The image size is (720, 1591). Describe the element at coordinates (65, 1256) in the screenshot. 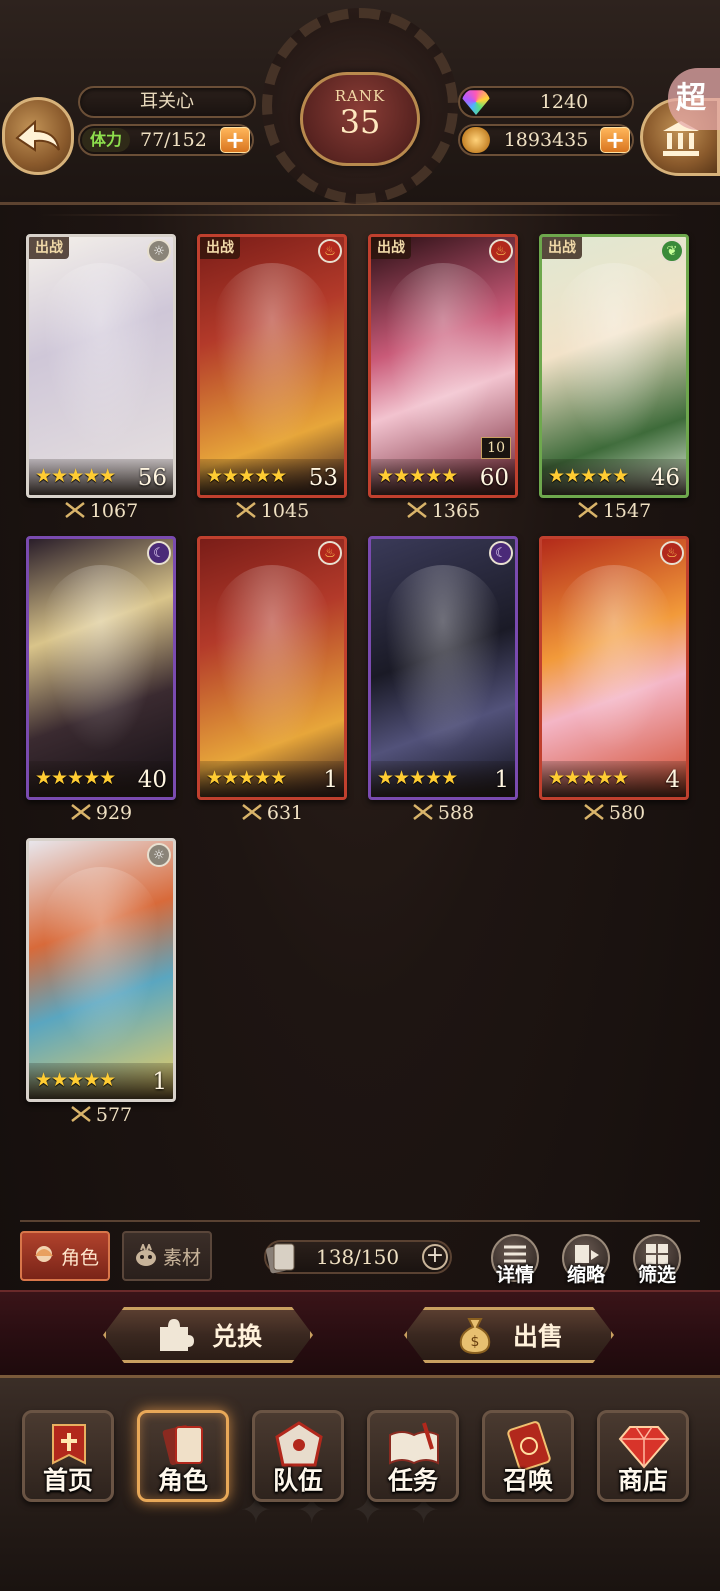

I see `tab-role: 角色` at that location.